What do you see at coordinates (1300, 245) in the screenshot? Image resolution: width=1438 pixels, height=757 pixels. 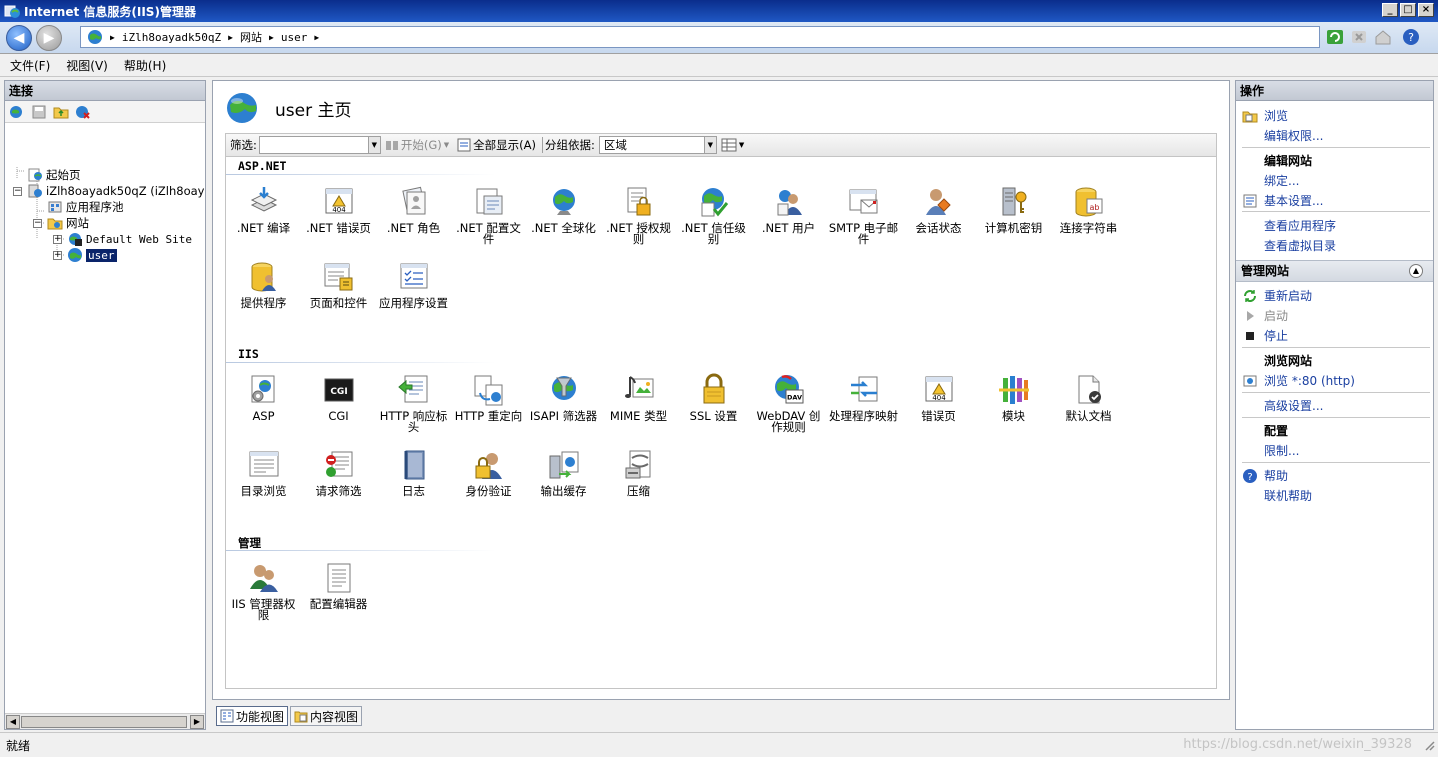 I see `action-view-virtual-directories: 查看虚拟目录` at bounding box center [1300, 245].